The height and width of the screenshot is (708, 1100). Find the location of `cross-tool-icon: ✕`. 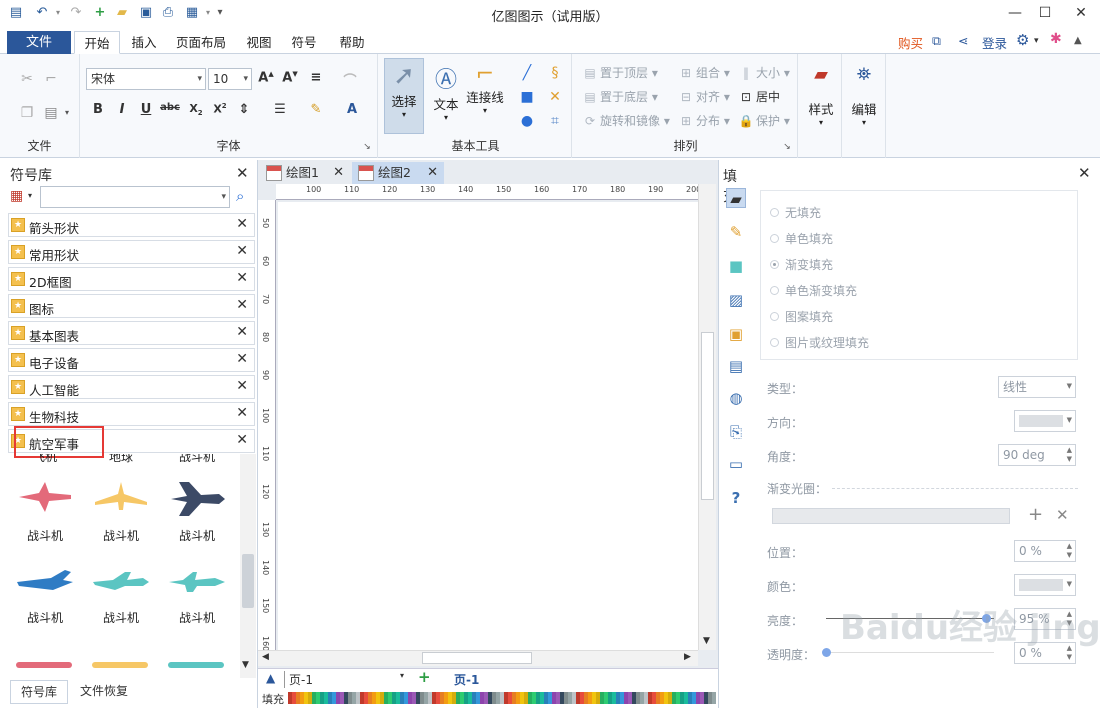

cross-tool-icon: ✕ is located at coordinates (555, 97).